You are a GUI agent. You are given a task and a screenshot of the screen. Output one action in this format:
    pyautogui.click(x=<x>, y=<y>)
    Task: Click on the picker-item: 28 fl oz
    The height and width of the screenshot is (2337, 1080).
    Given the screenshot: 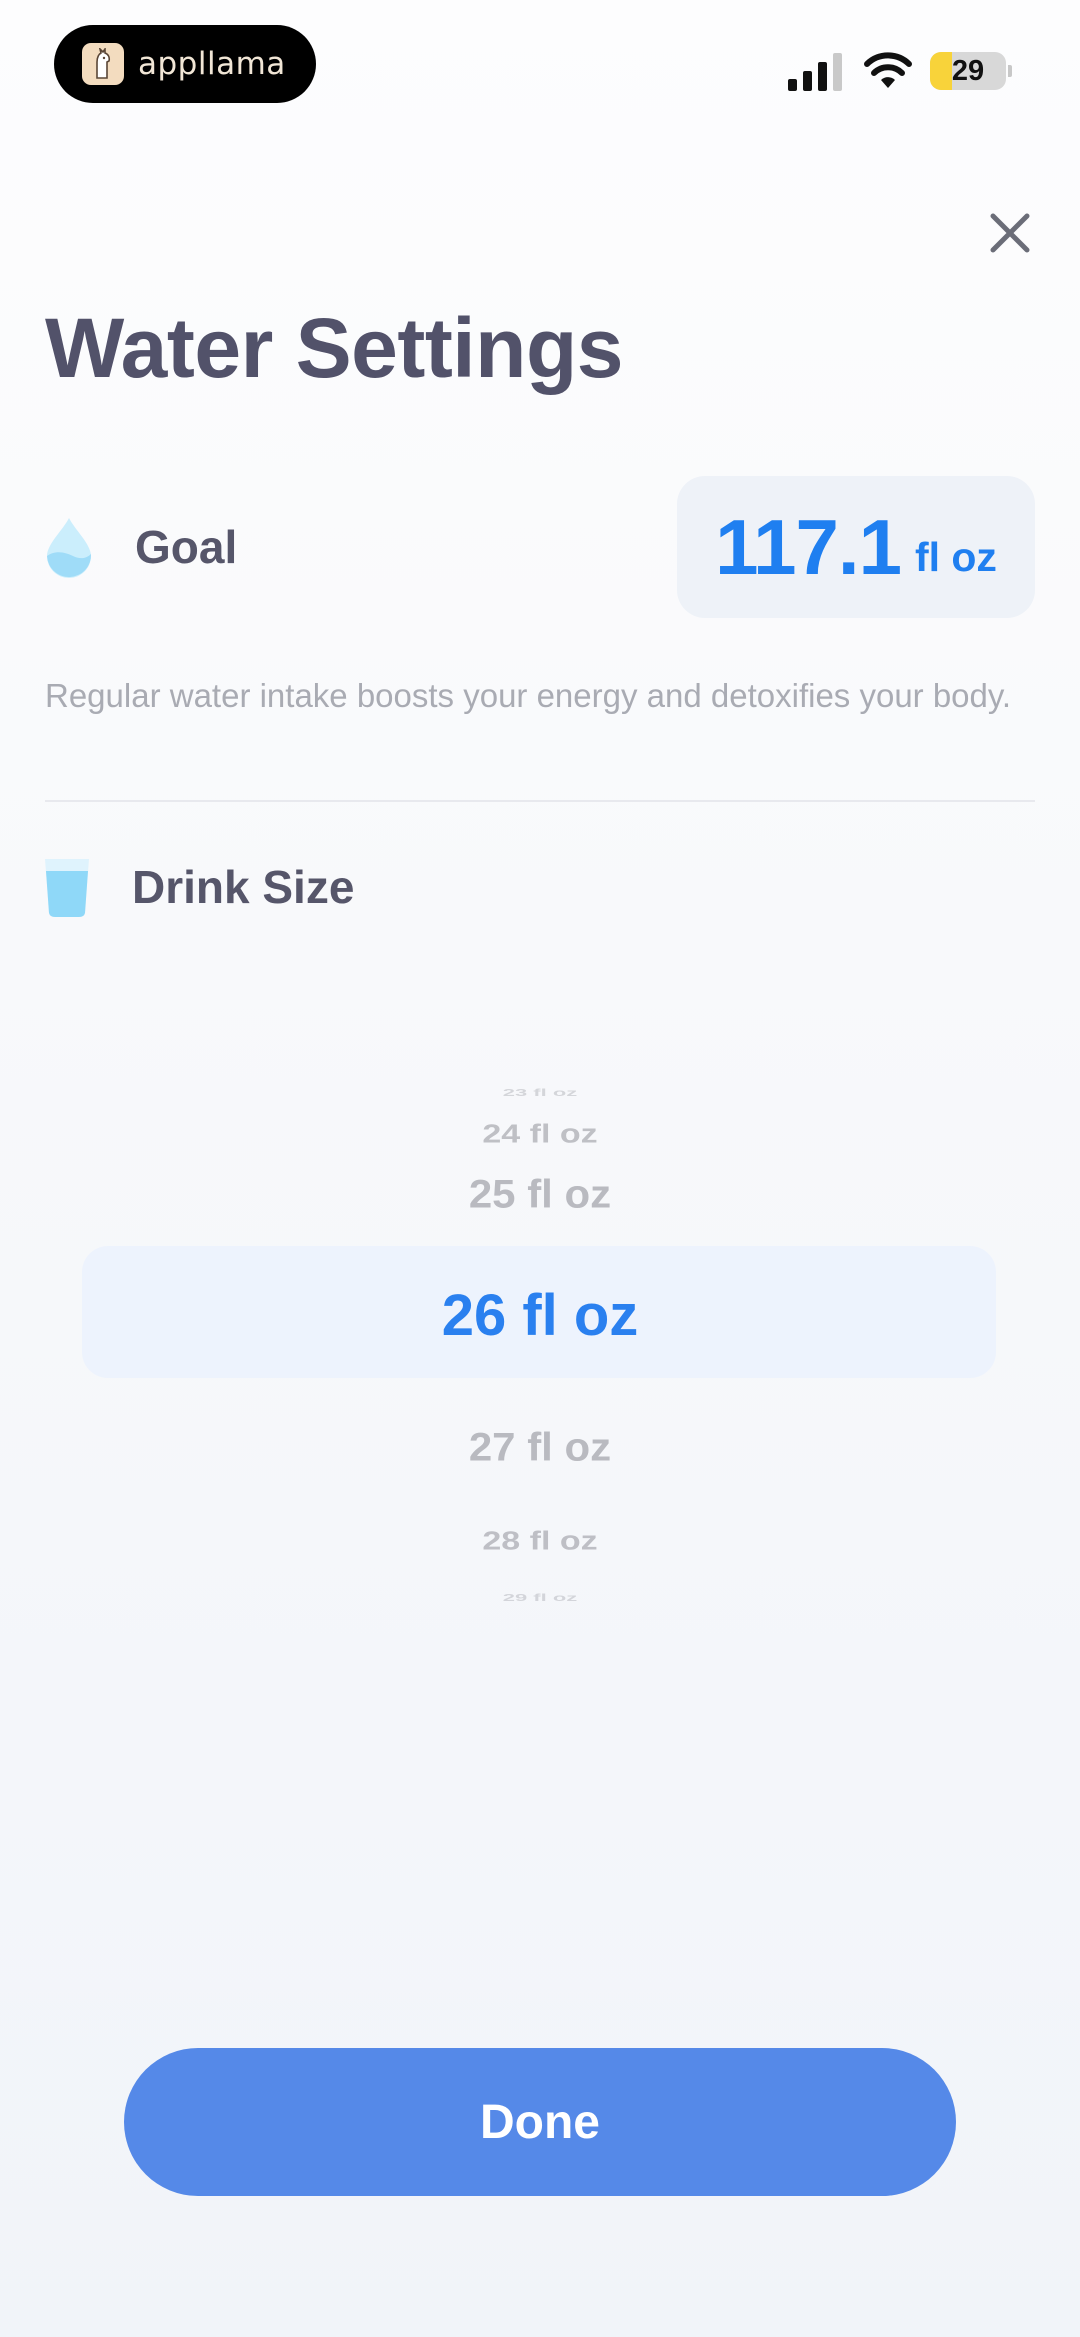 What is the action you would take?
    pyautogui.click(x=540, y=1541)
    